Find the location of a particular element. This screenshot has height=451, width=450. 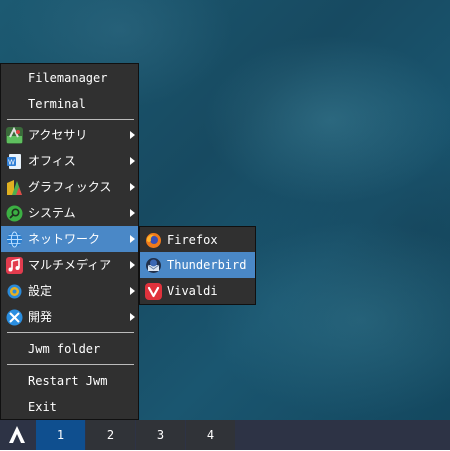

start-menu-button is located at coordinates (18, 435).